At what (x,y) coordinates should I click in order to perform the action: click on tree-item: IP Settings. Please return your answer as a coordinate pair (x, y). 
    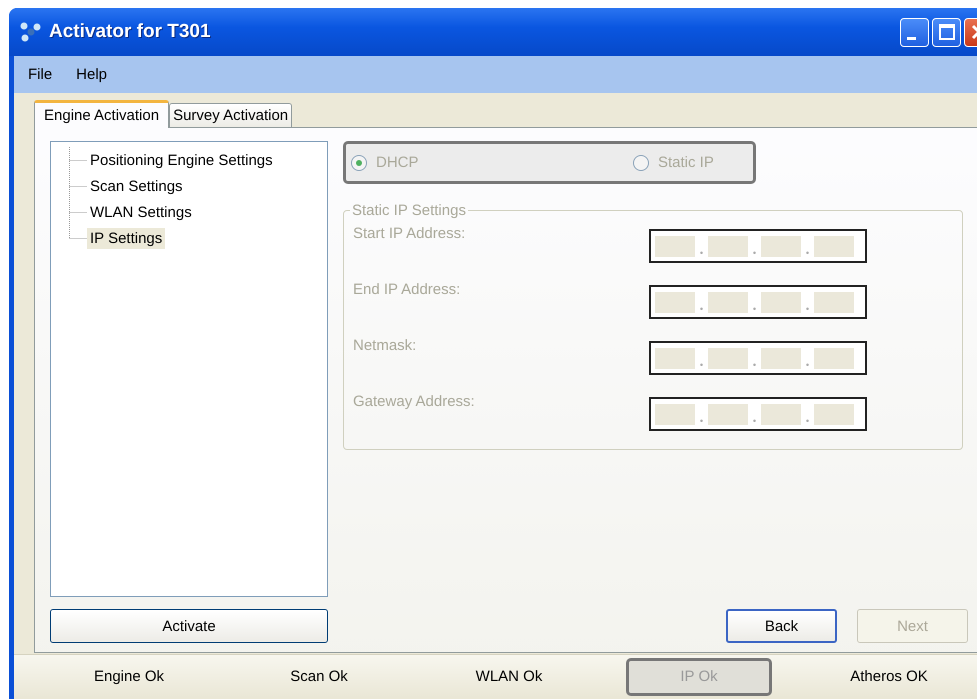
    Looking at the image, I should click on (126, 238).